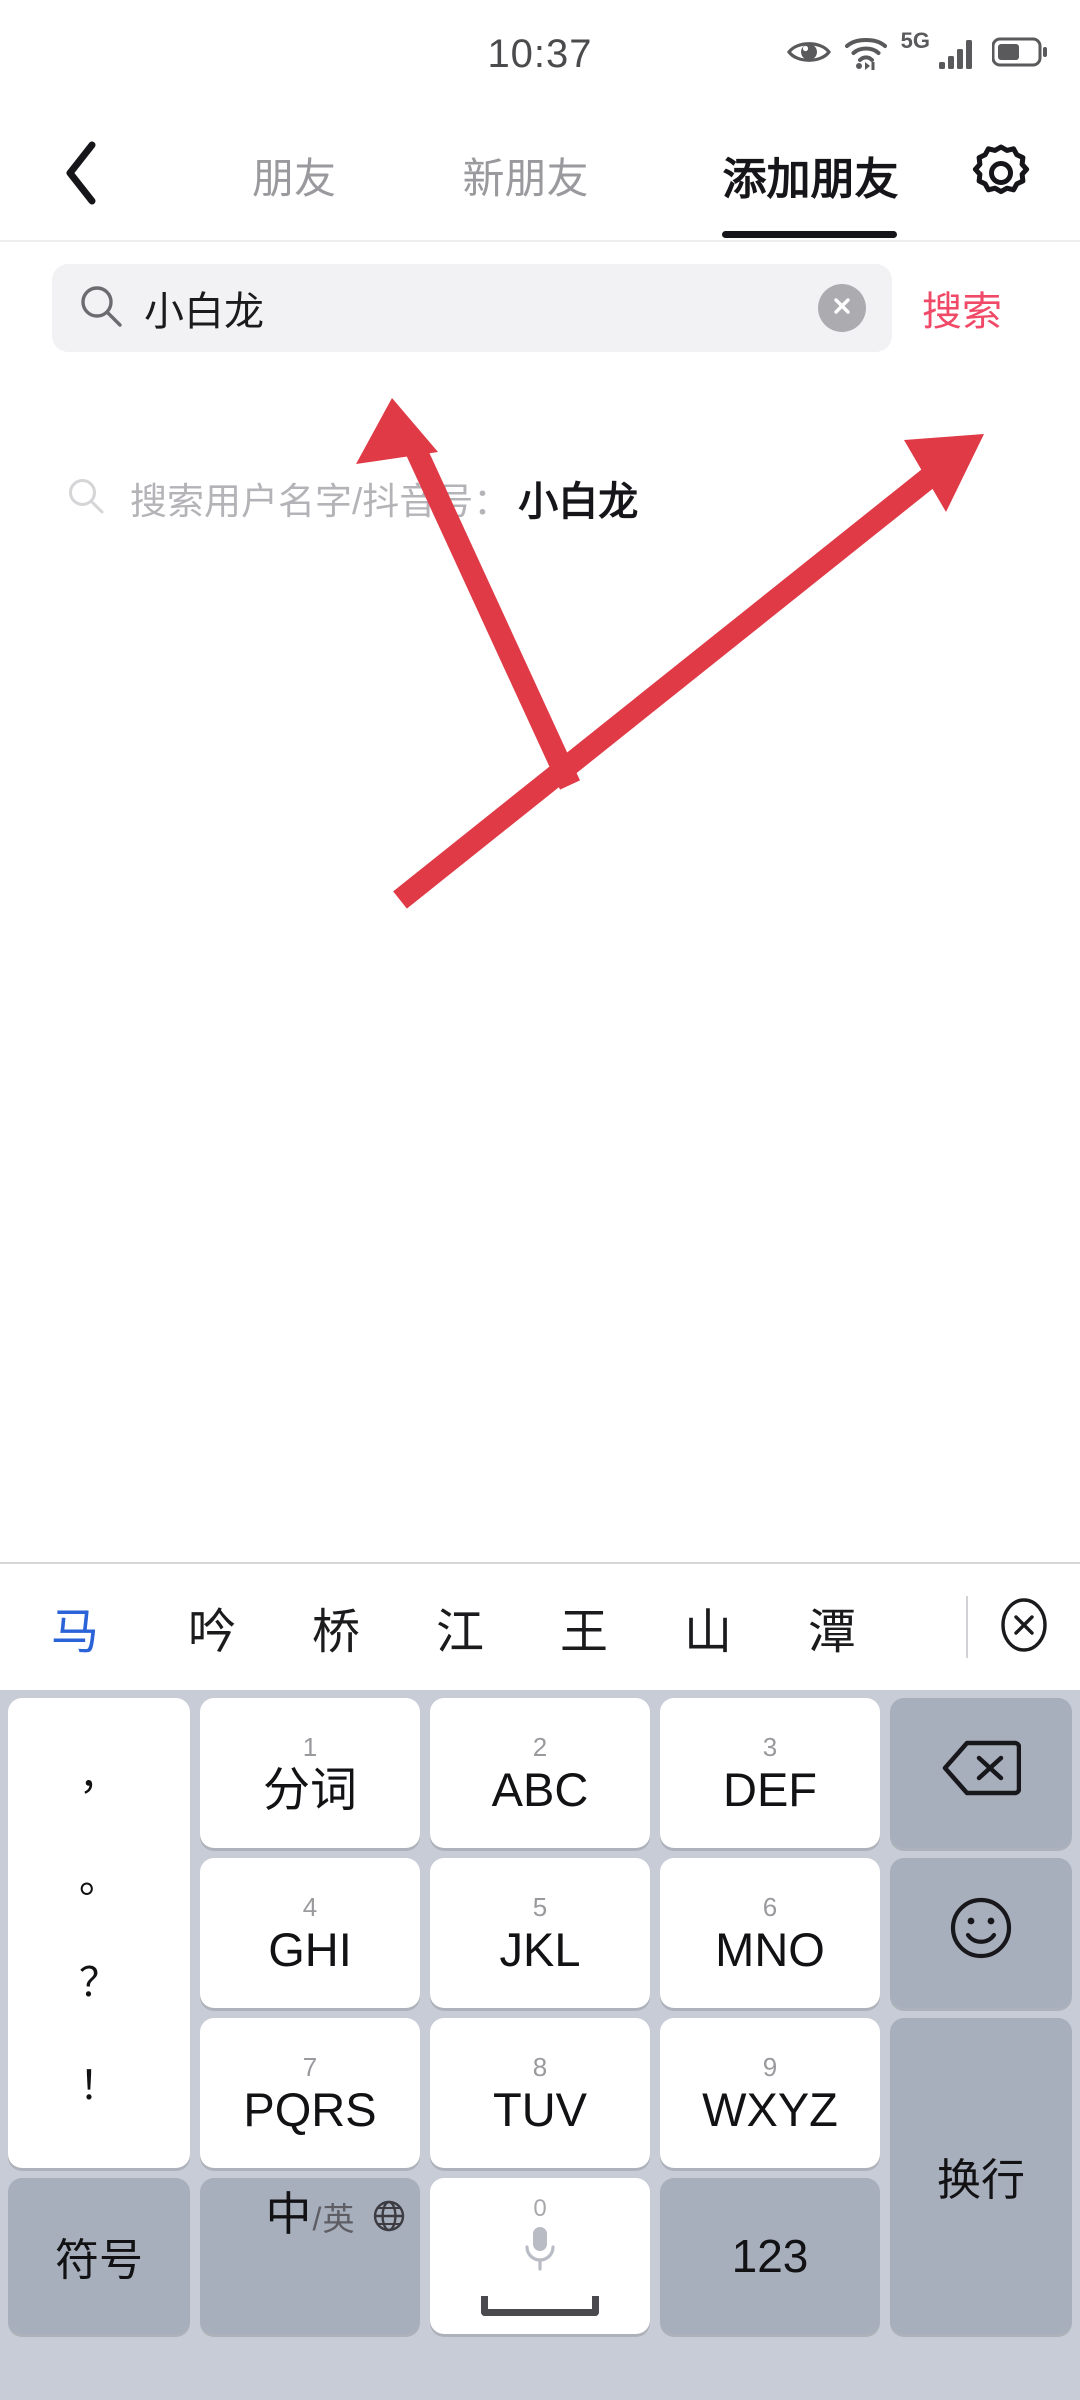 This screenshot has width=1080, height=2400. I want to click on enter-key: 换行, so click(981, 2176).